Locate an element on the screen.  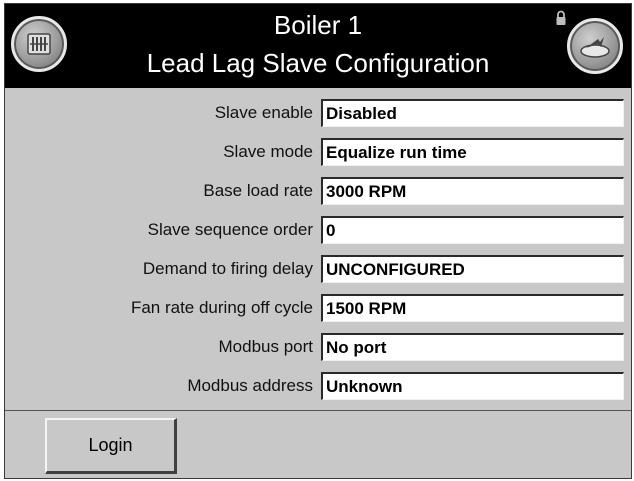
field-label: Slave enable is located at coordinates (263, 112).